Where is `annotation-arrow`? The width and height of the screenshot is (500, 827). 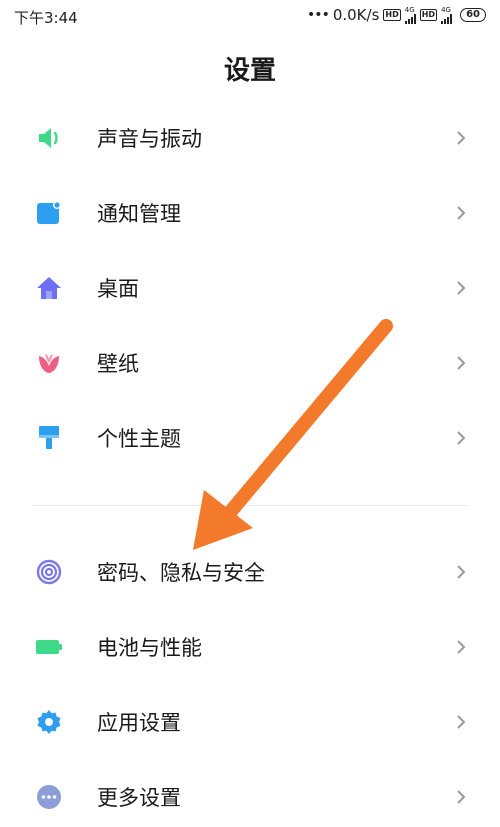 annotation-arrow is located at coordinates (293, 434).